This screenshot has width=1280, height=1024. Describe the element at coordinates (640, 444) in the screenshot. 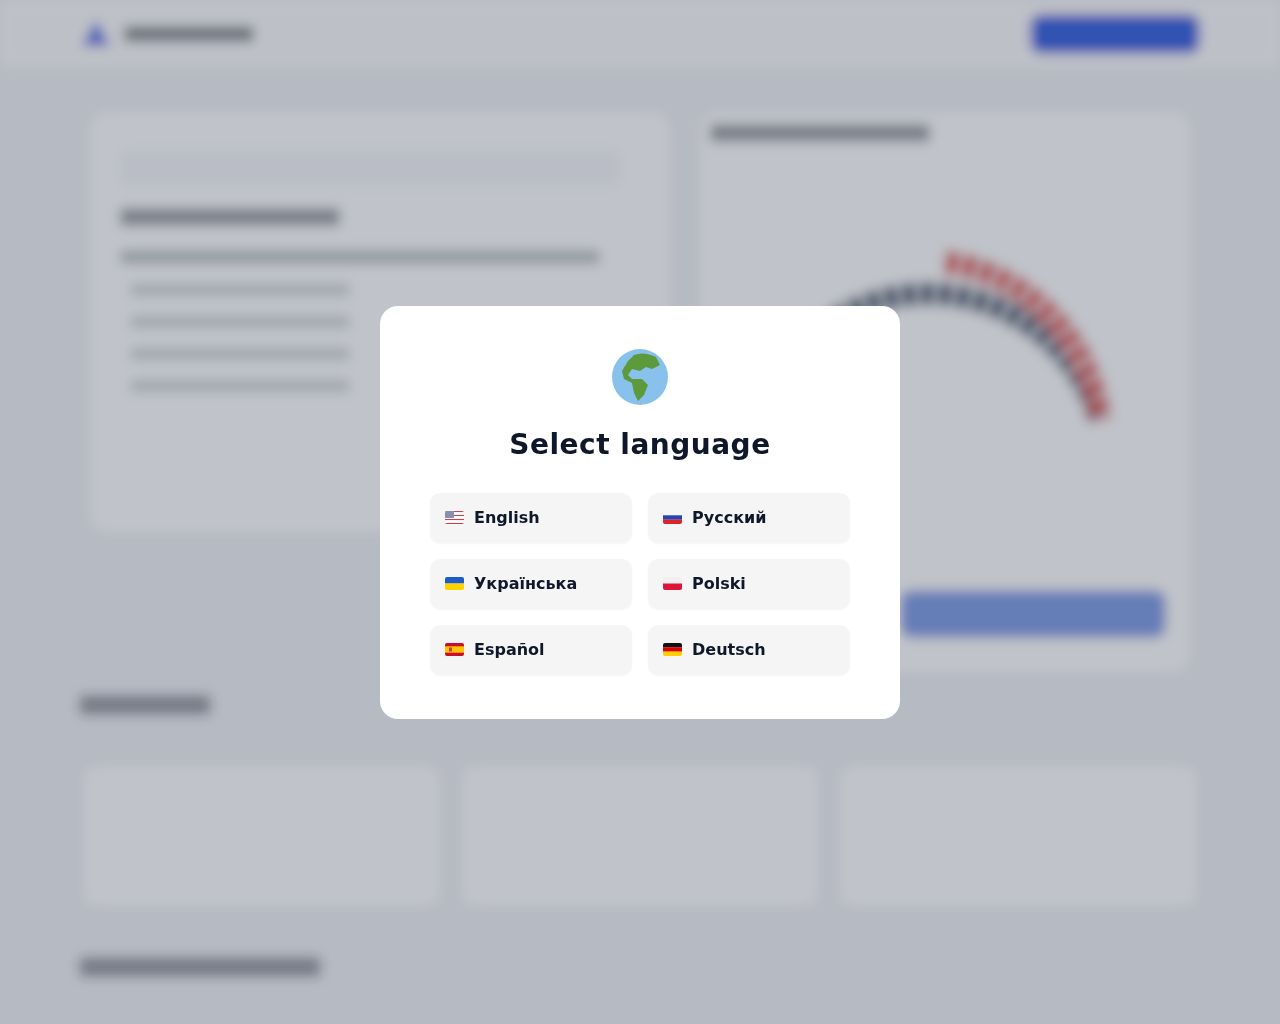

I see `dialog-title: Select language` at that location.